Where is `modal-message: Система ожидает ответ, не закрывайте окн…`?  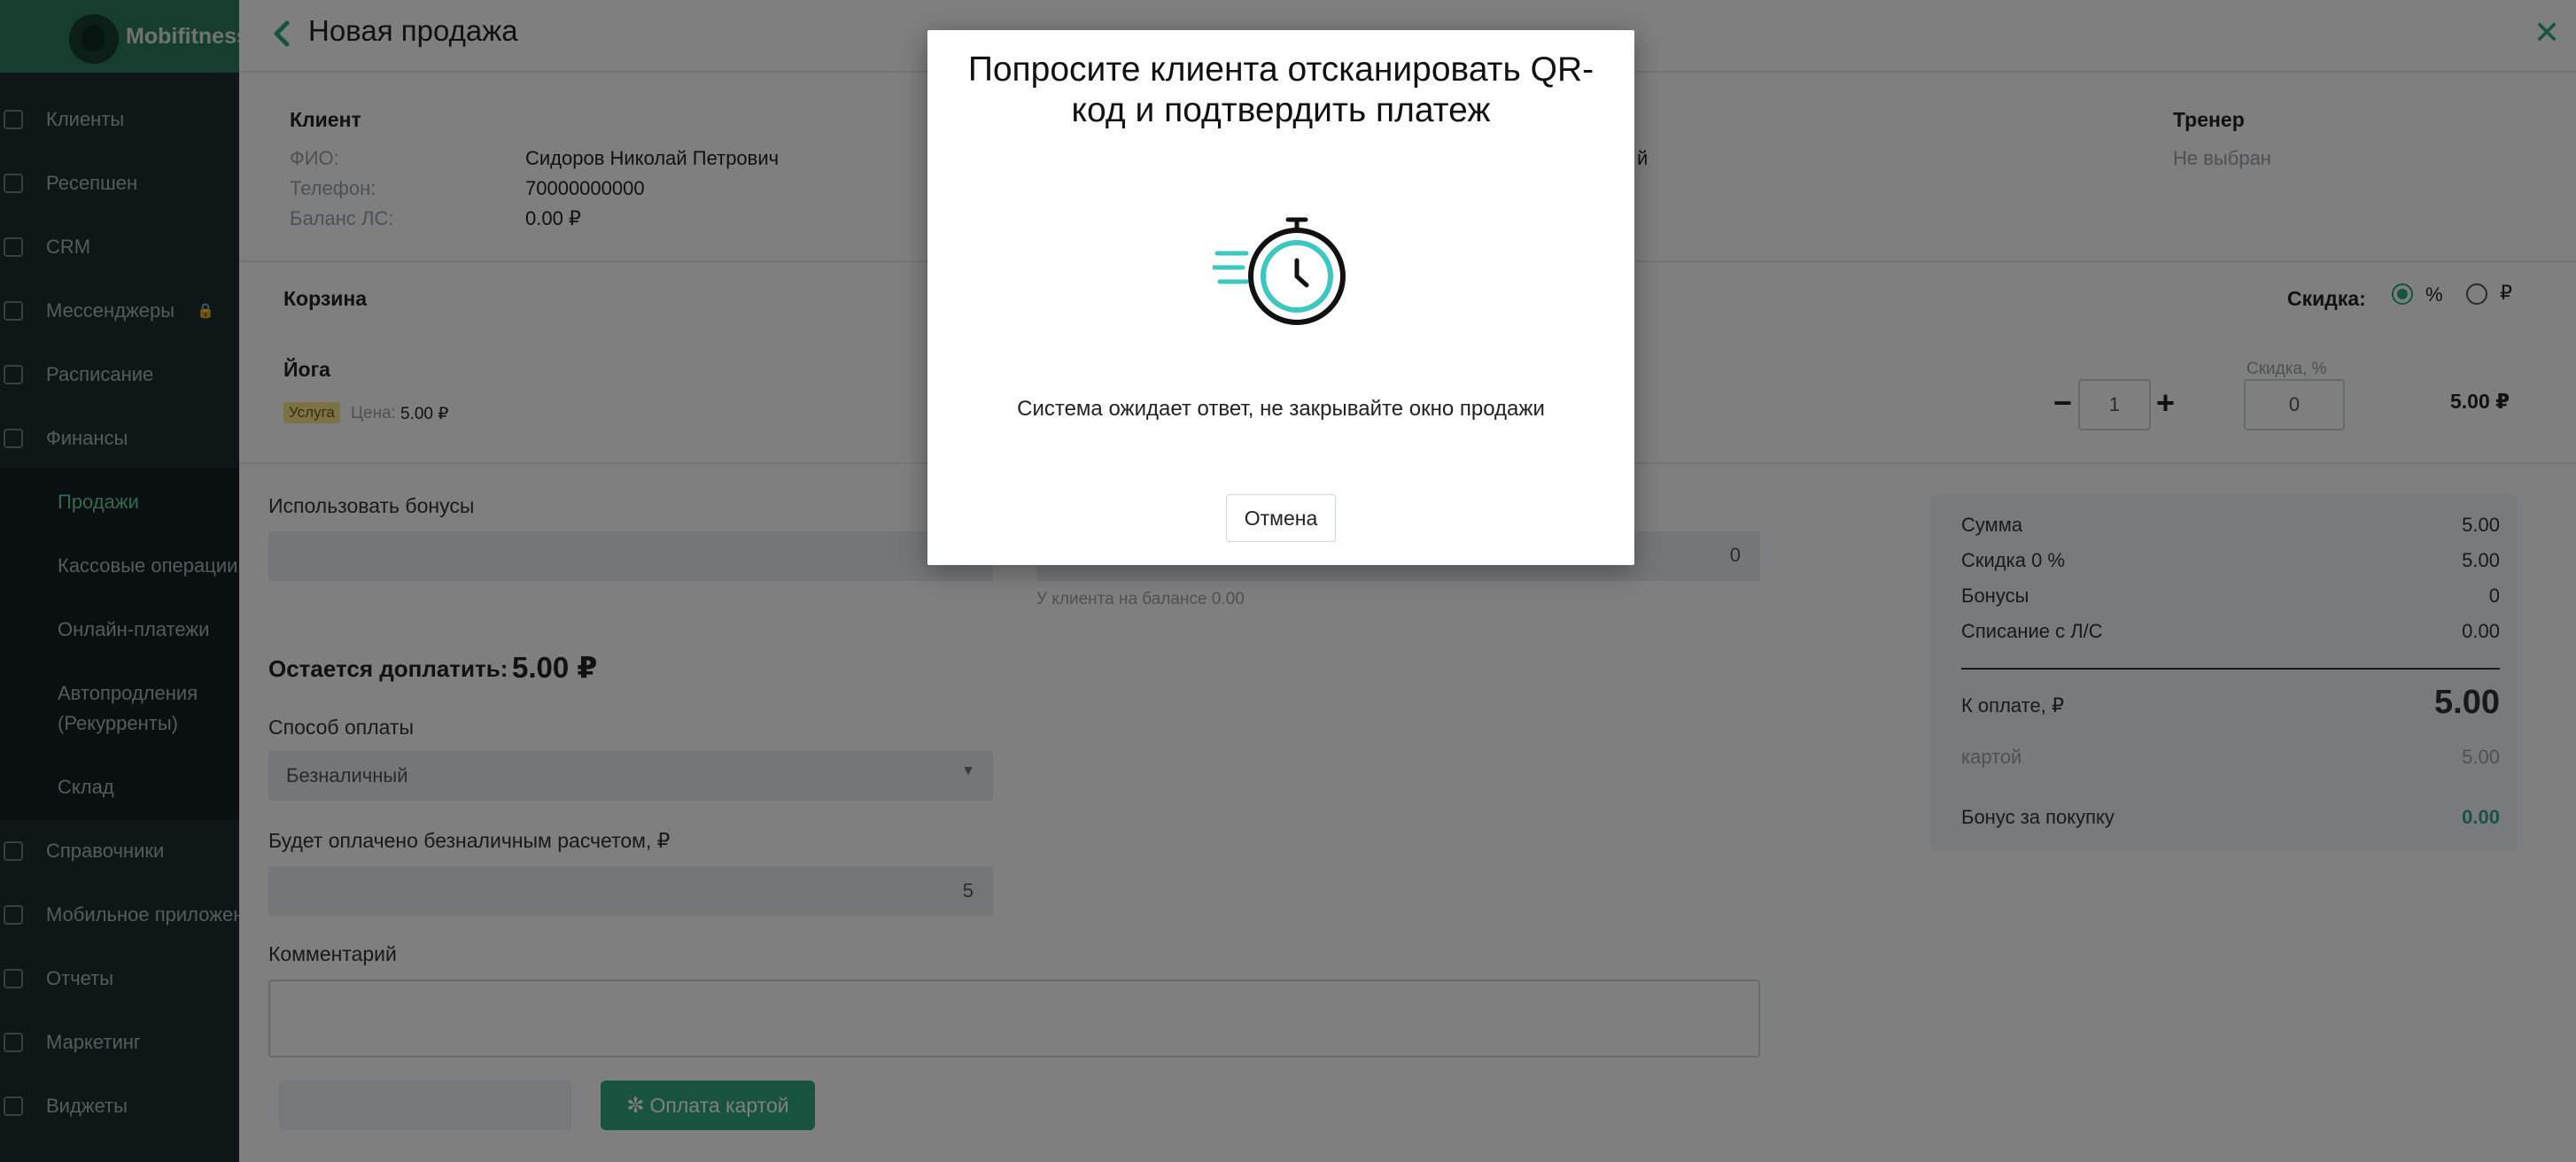 modal-message: Система ожидает ответ, не закрывайте окн… is located at coordinates (1281, 409).